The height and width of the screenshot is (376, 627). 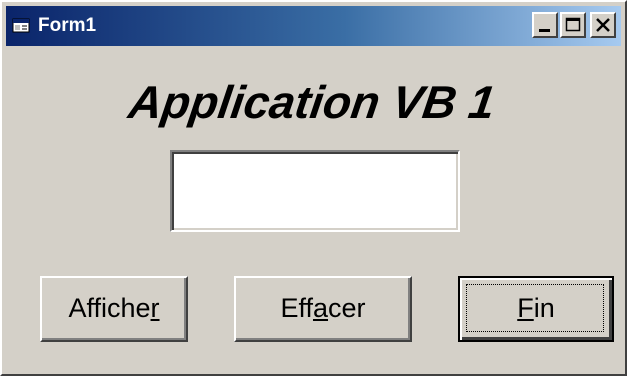 I want to click on effacer-label: Effacer, so click(x=323, y=308).